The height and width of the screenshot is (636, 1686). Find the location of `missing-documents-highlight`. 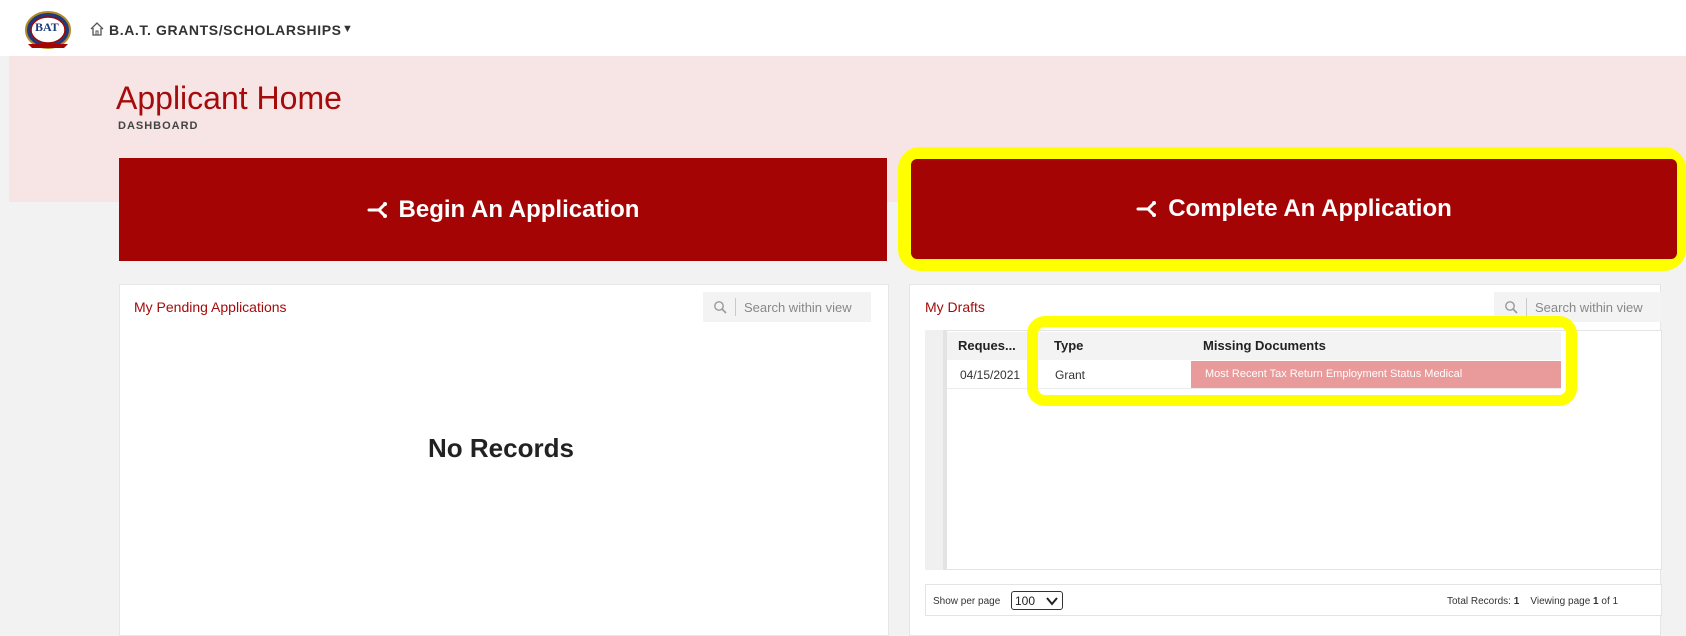

missing-documents-highlight is located at coordinates (1302, 361).